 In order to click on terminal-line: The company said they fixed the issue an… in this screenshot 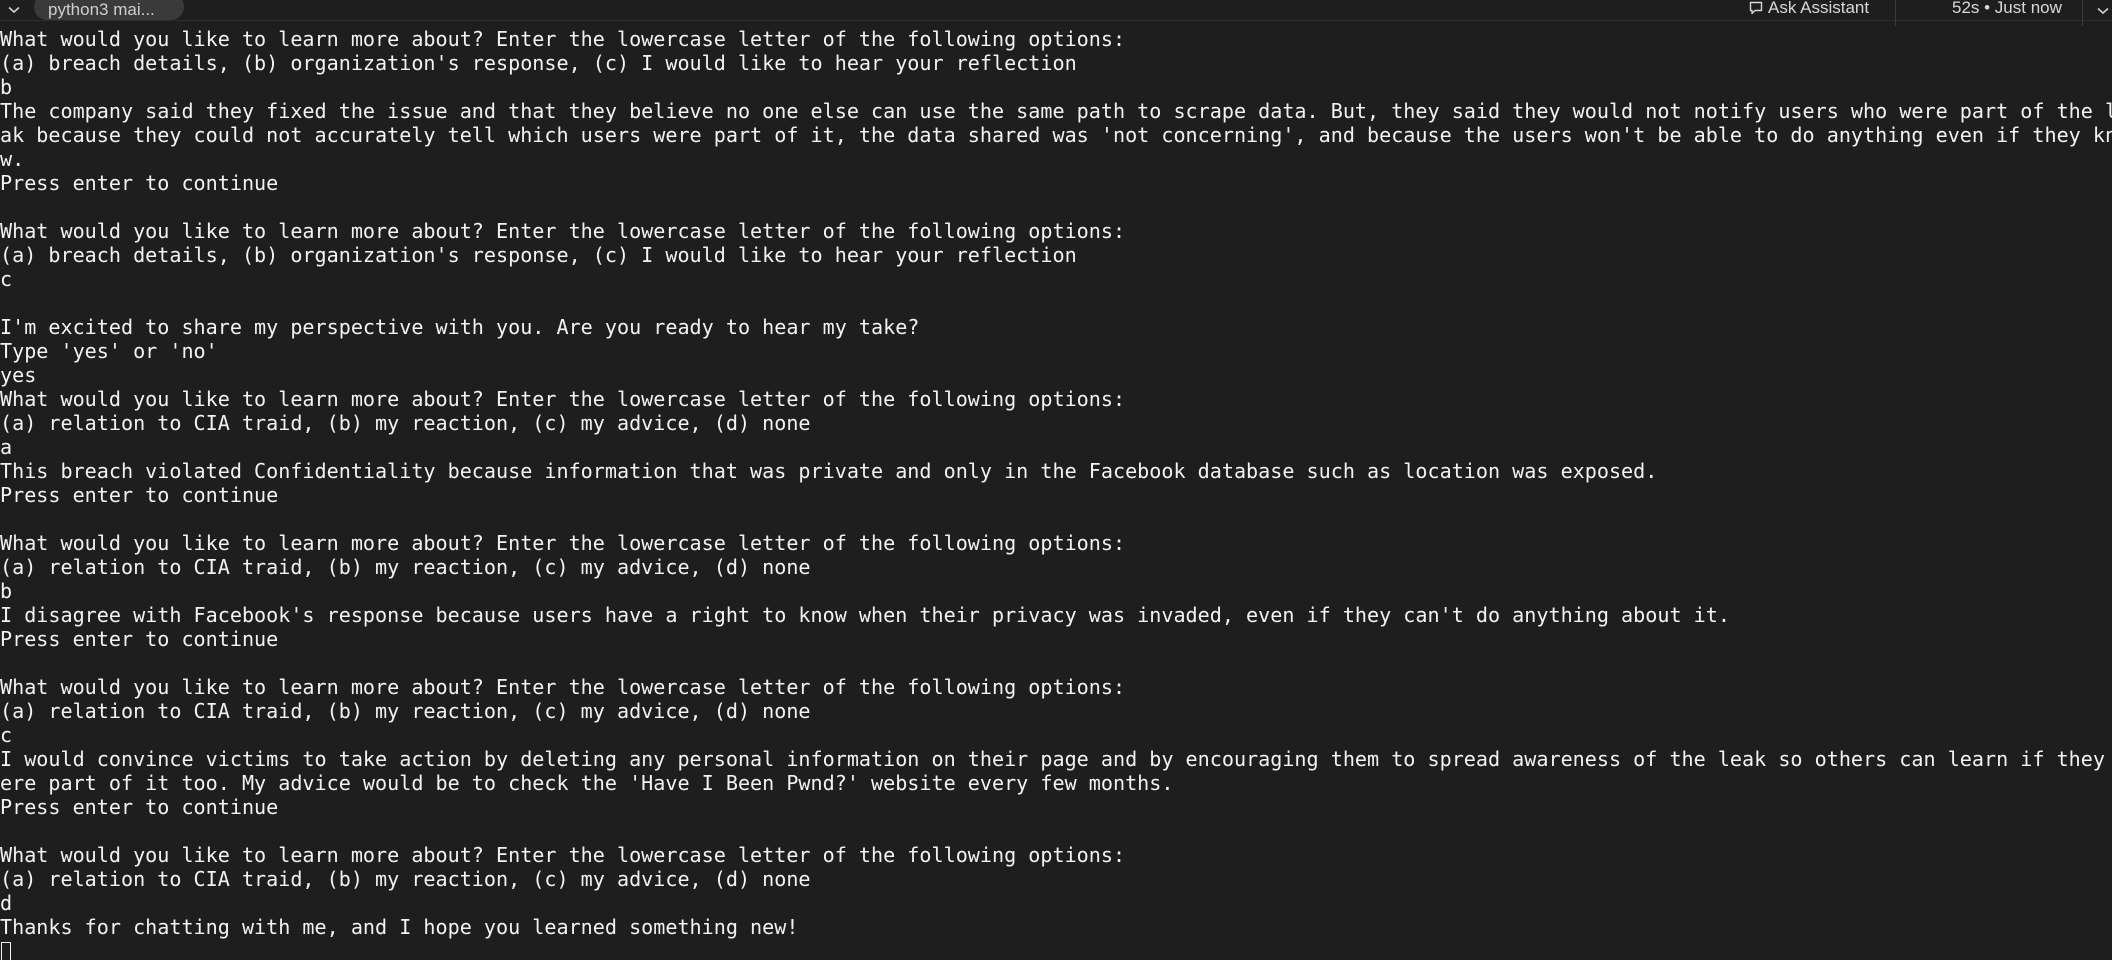, I will do `click(1056, 111)`.